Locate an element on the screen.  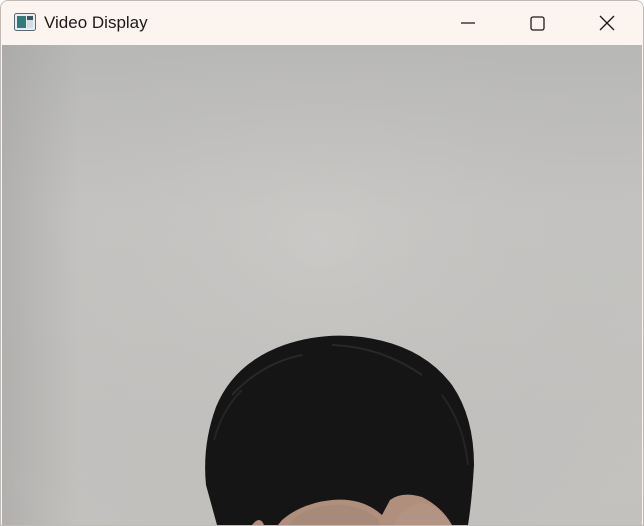
window-title: Video Display is located at coordinates (96, 22).